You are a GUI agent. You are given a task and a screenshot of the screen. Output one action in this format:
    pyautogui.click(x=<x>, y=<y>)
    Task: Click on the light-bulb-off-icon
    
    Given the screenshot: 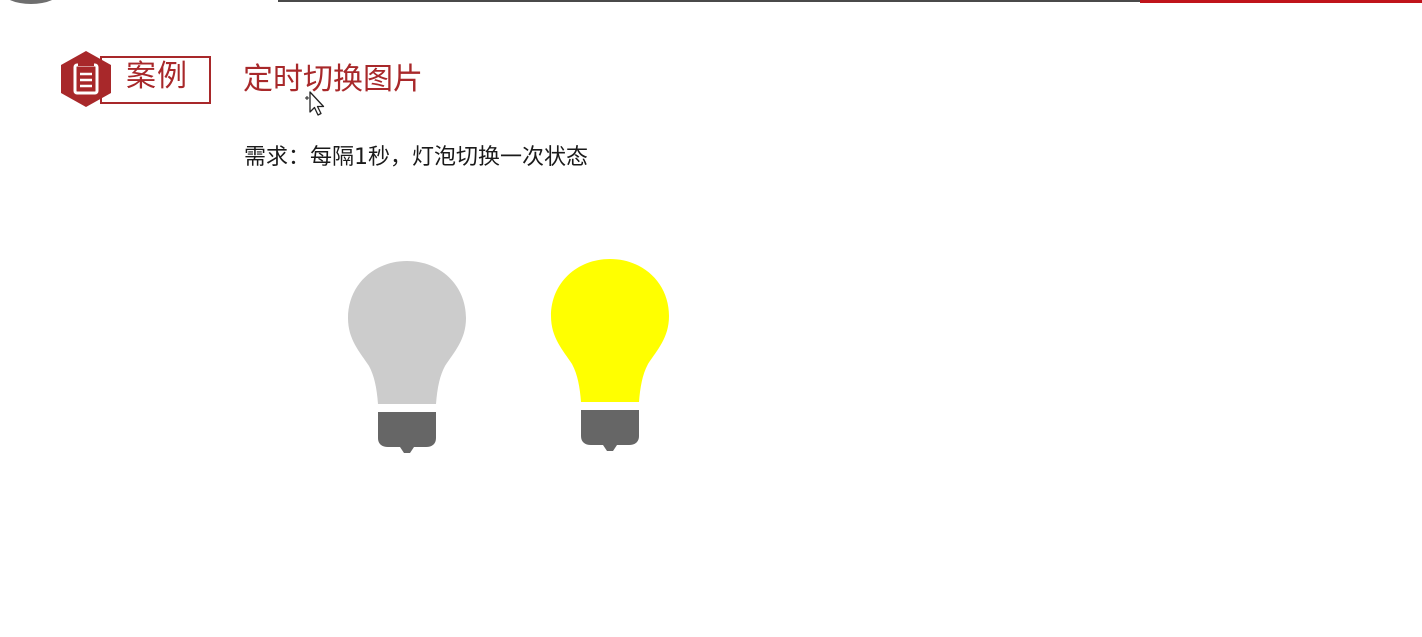 What is the action you would take?
    pyautogui.click(x=407, y=357)
    